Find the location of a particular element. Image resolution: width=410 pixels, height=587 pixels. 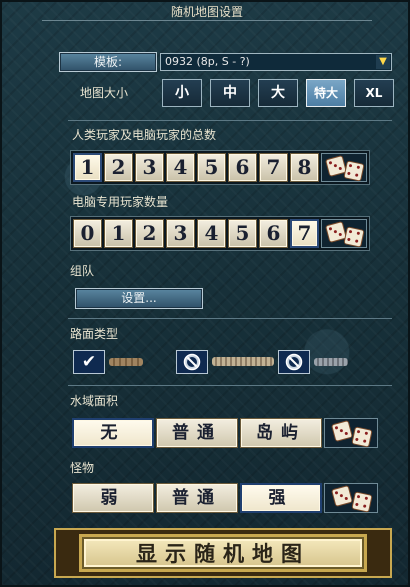

cobblestone-road-swatch is located at coordinates (331, 362).